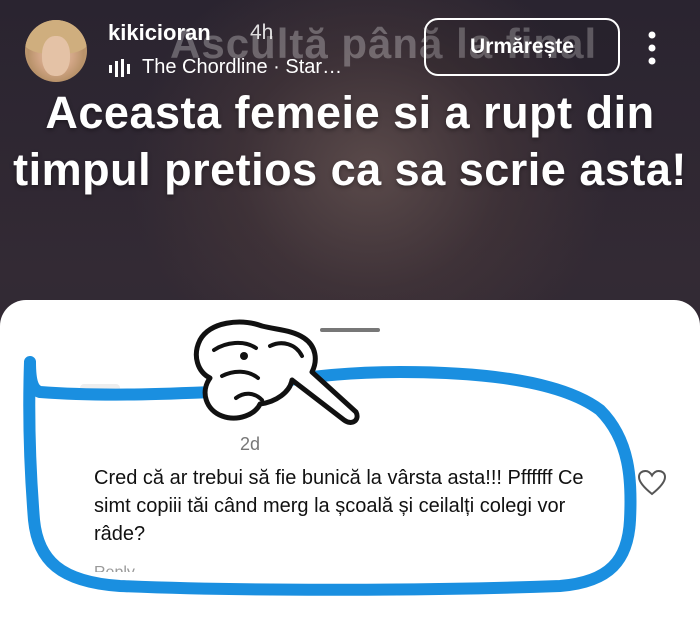 The image size is (700, 620). What do you see at coordinates (250, 444) in the screenshot?
I see `comment-time: 2d` at bounding box center [250, 444].